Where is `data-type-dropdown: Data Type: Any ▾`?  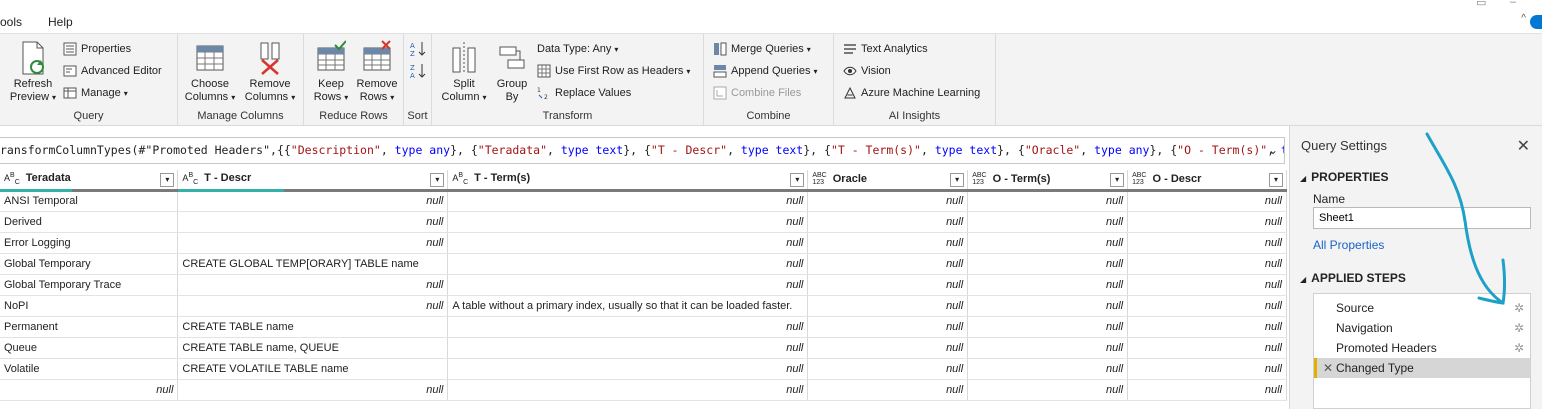
data-type-dropdown: Data Type: Any ▾ is located at coordinates (577, 49).